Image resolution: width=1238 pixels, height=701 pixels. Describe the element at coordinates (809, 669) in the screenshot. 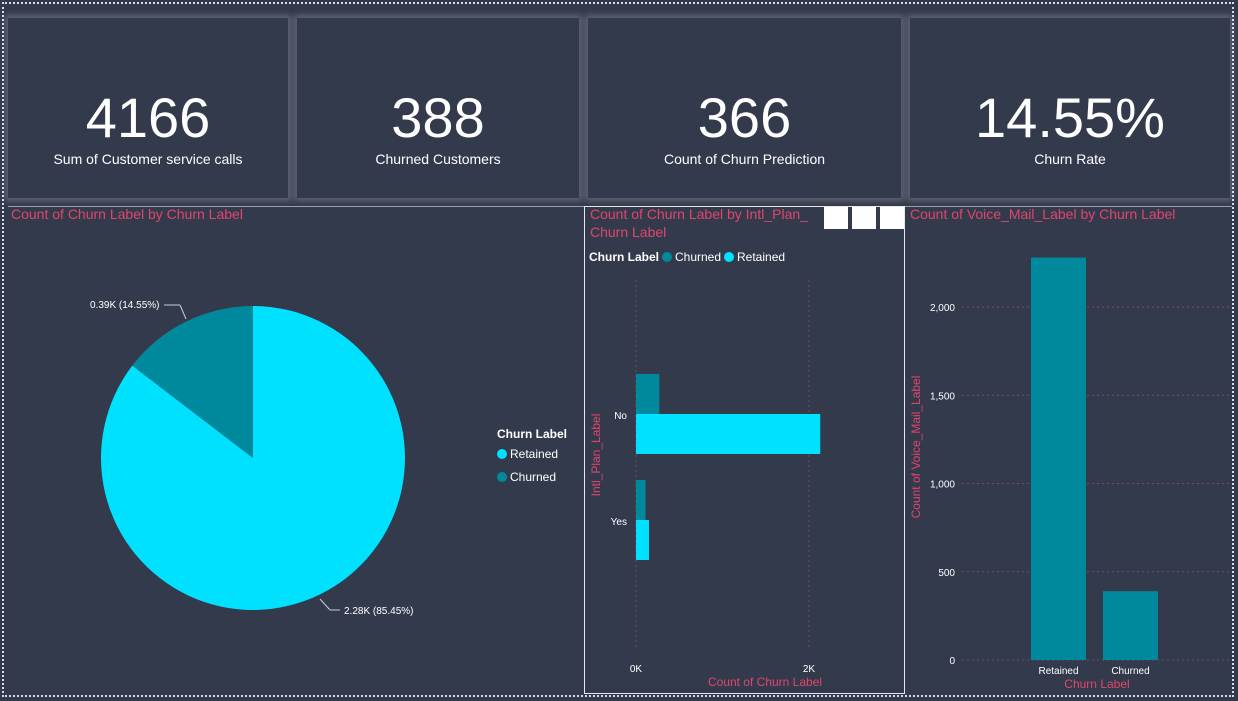

I see `x-tick-label: 2K` at that location.